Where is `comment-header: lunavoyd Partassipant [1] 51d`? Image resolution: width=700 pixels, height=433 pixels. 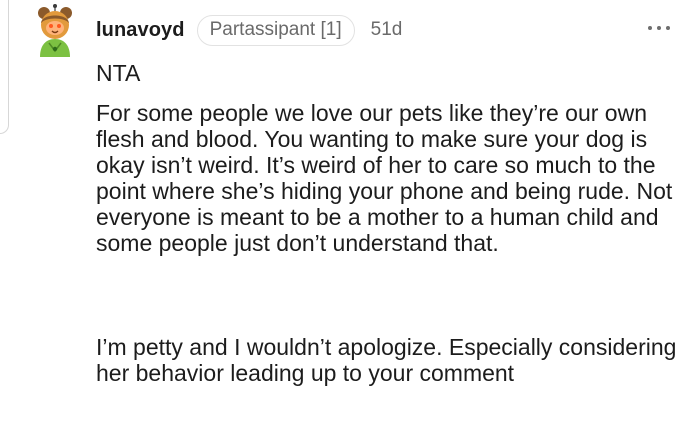
comment-header: lunavoyd Partassipant [1] 51d is located at coordinates (249, 30).